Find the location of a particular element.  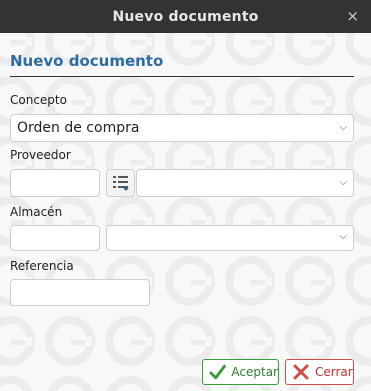

proveedor-name-select: ⌵ is located at coordinates (245, 183).